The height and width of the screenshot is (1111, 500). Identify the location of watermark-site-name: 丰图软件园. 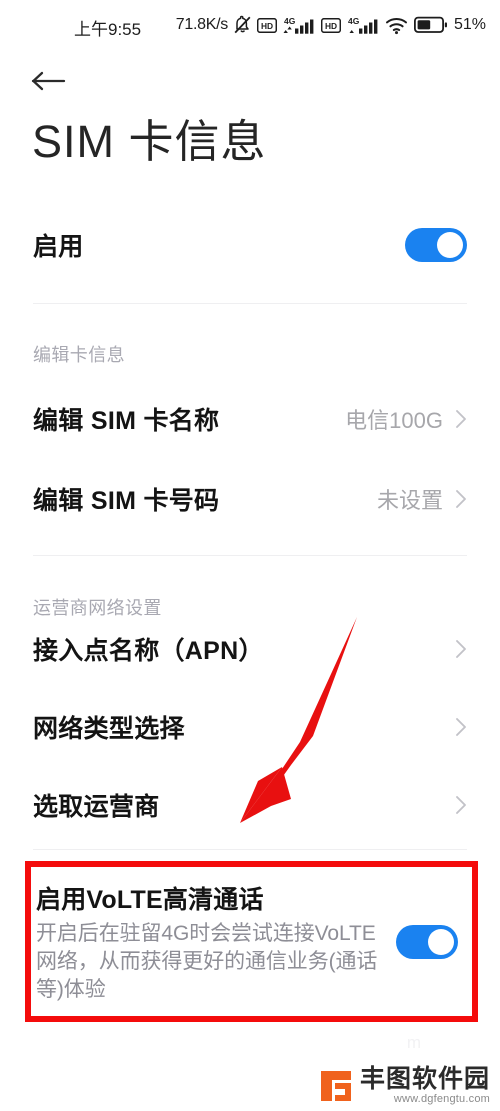
(424, 1079).